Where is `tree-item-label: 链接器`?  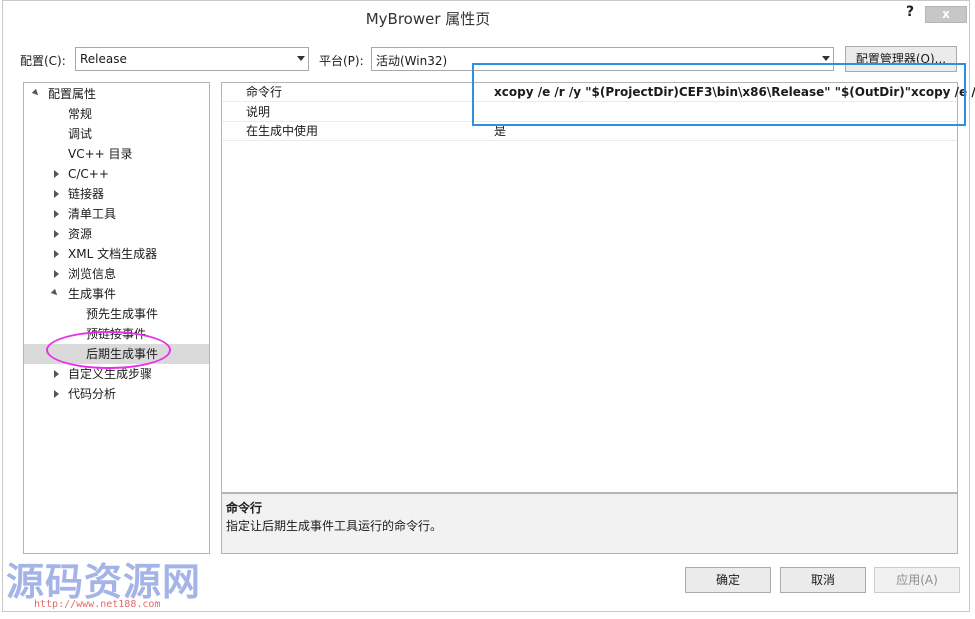
tree-item-label: 链接器 is located at coordinates (86, 194).